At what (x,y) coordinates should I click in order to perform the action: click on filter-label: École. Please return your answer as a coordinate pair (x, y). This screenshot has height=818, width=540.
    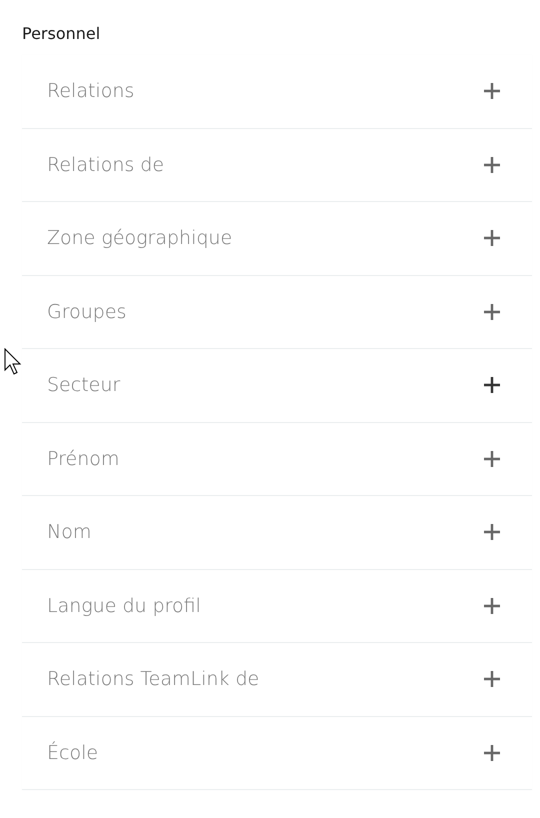
    Looking at the image, I should click on (72, 753).